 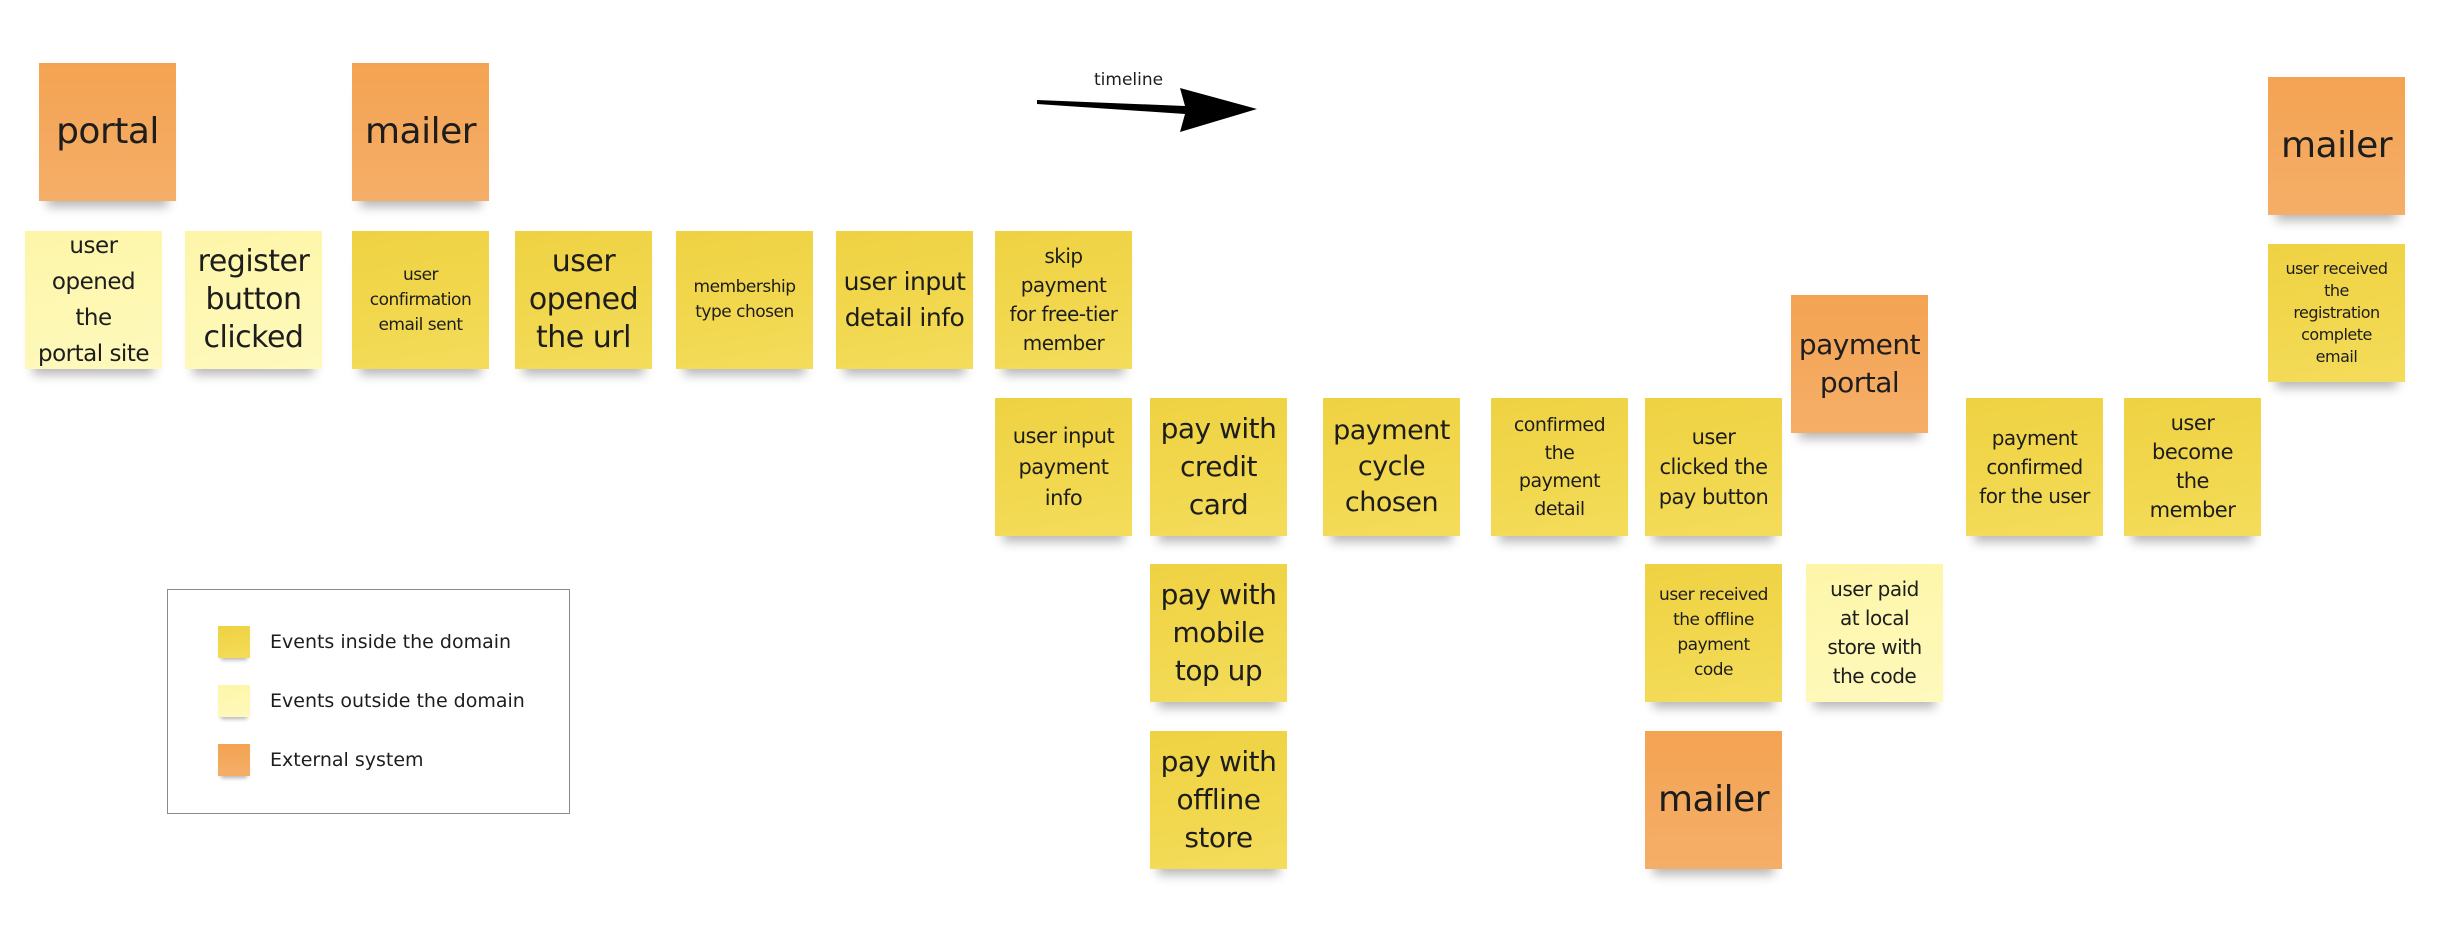 I want to click on sticky-note-event: user confirmation email sent, so click(x=420, y=300).